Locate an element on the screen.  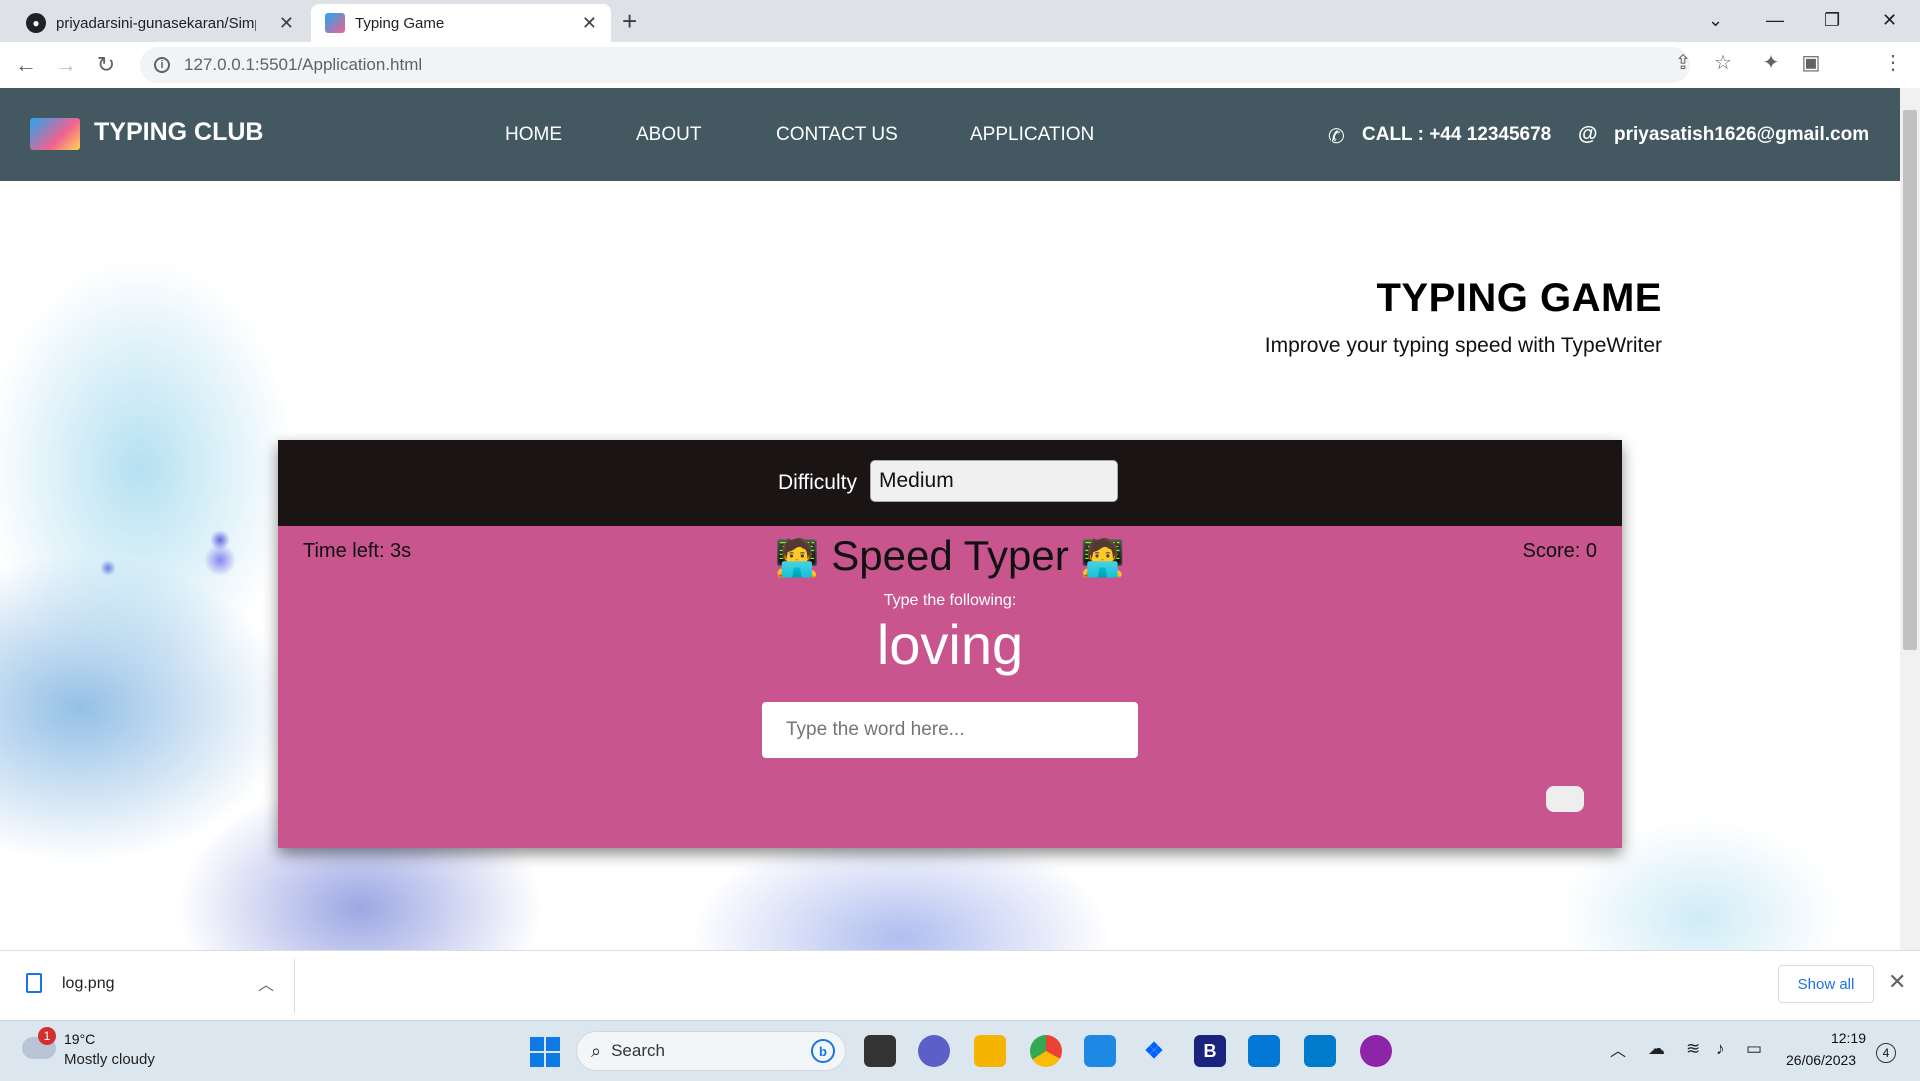
dropbox-icon: ❖ is located at coordinates (1154, 1051).